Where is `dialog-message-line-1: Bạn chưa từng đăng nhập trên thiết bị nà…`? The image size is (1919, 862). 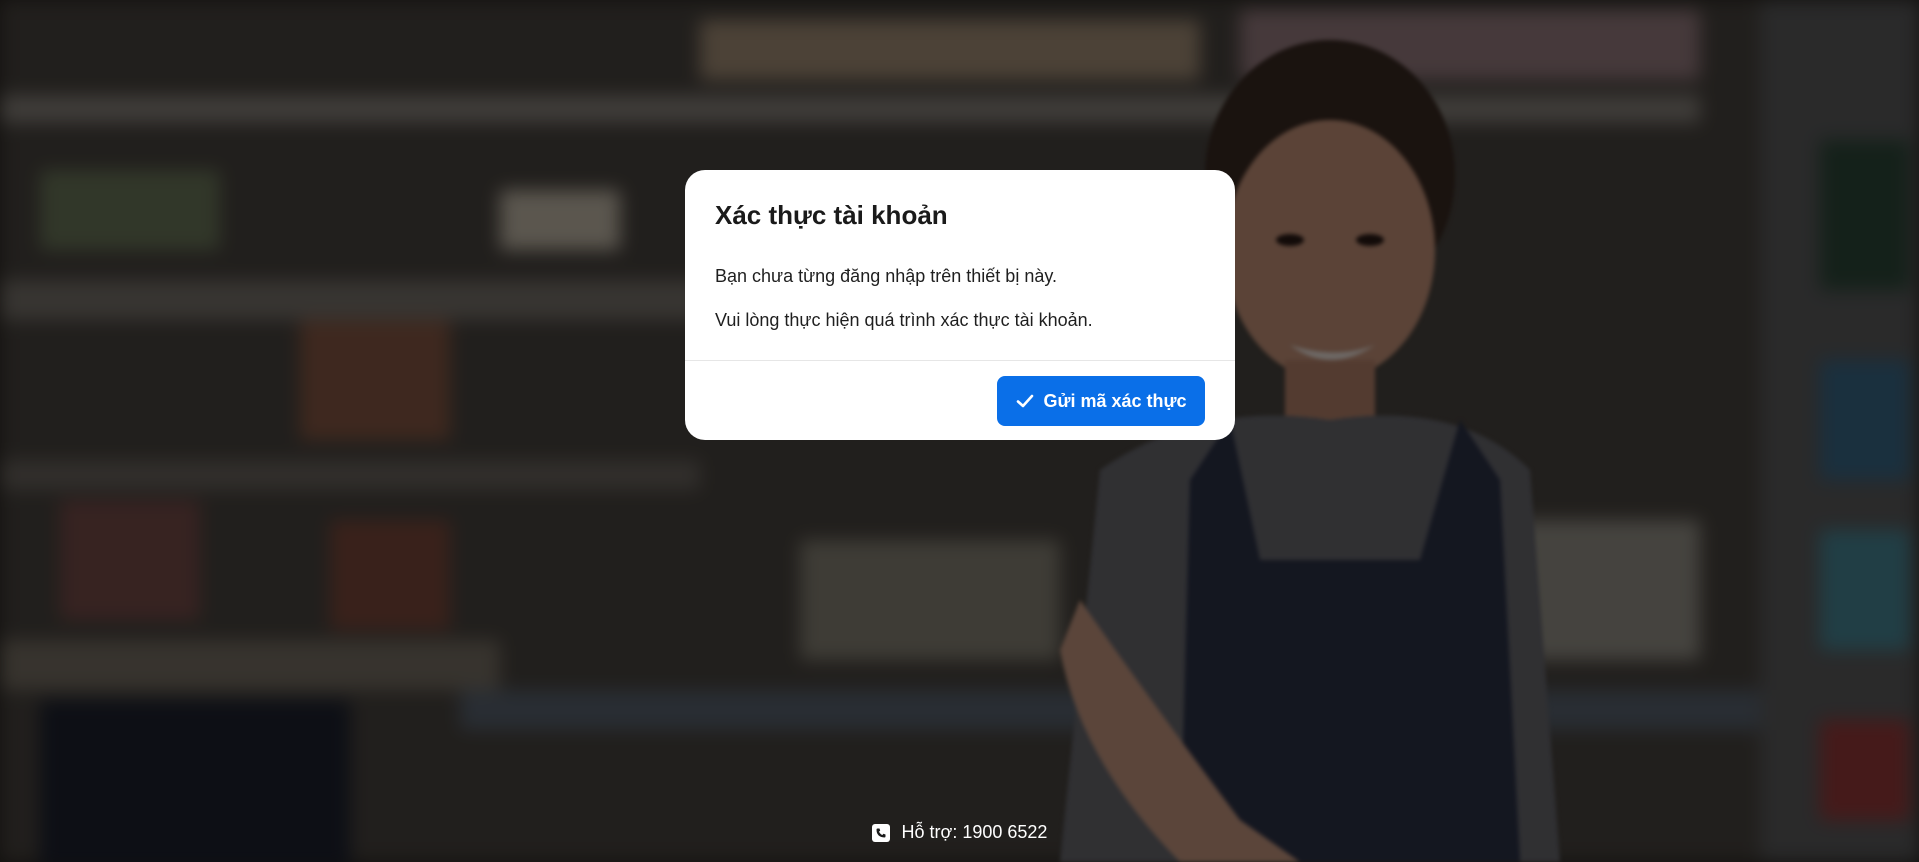 dialog-message-line-1: Bạn chưa từng đăng nhập trên thiết bị nà… is located at coordinates (886, 276).